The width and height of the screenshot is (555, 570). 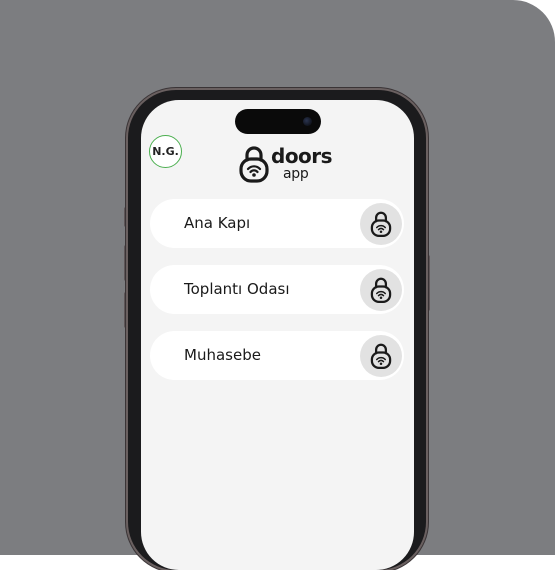 I want to click on front-camera, so click(x=307, y=121).